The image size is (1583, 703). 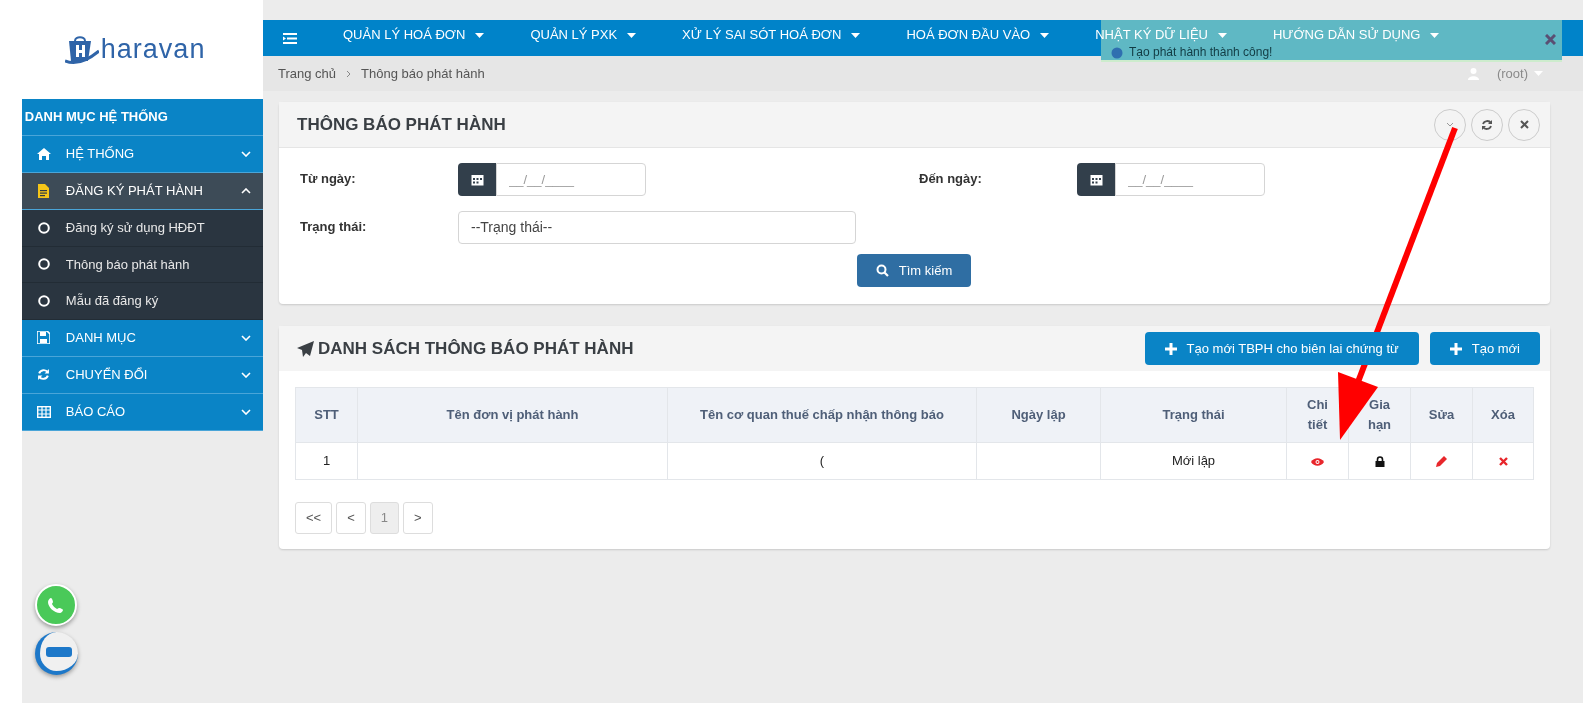 What do you see at coordinates (1038, 415) in the screenshot?
I see `column-header: Ngày lập` at bounding box center [1038, 415].